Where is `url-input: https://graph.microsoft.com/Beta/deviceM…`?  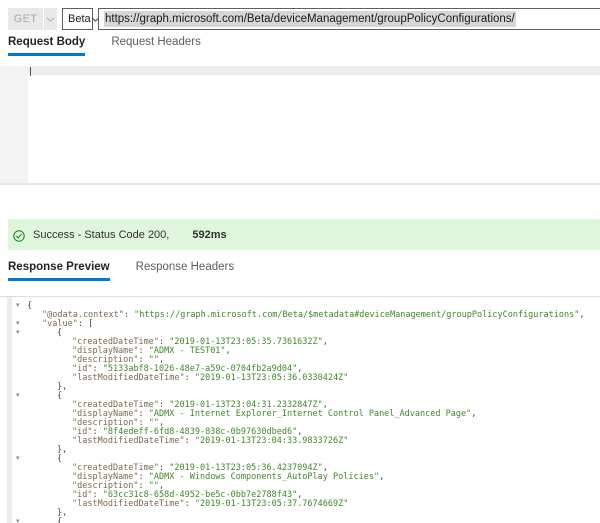 url-input: https://graph.microsoft.com/Beta/deviceM… is located at coordinates (349, 19).